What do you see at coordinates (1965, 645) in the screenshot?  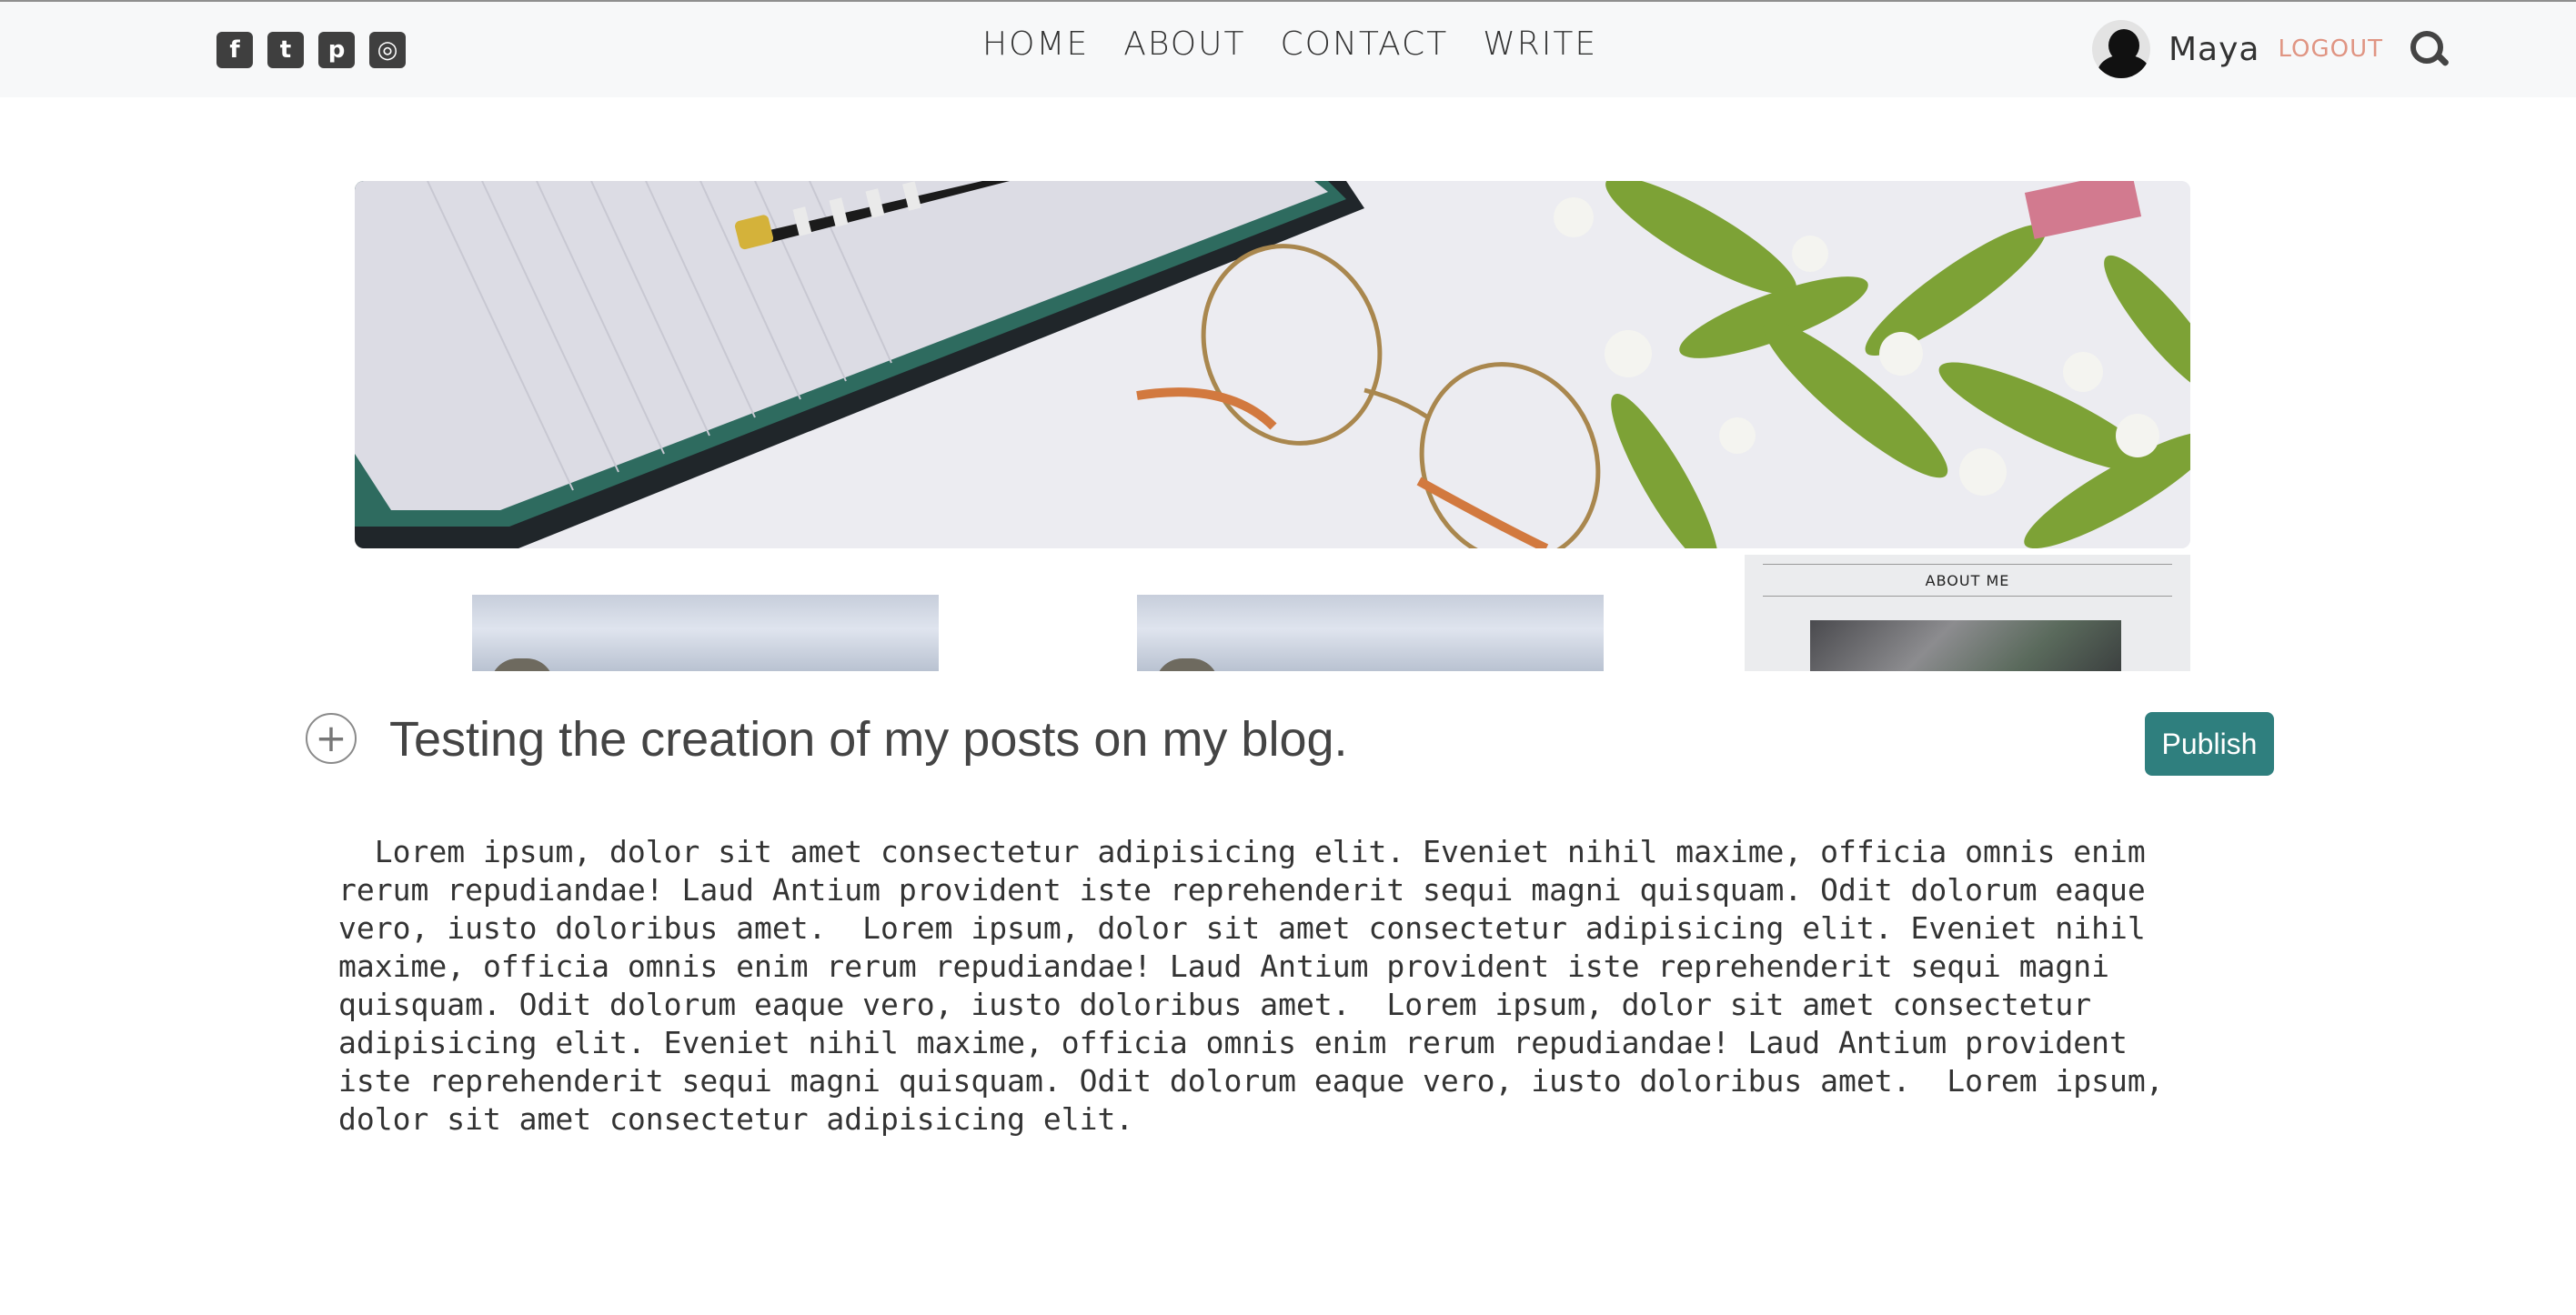 I see `sidebar-about-image` at bounding box center [1965, 645].